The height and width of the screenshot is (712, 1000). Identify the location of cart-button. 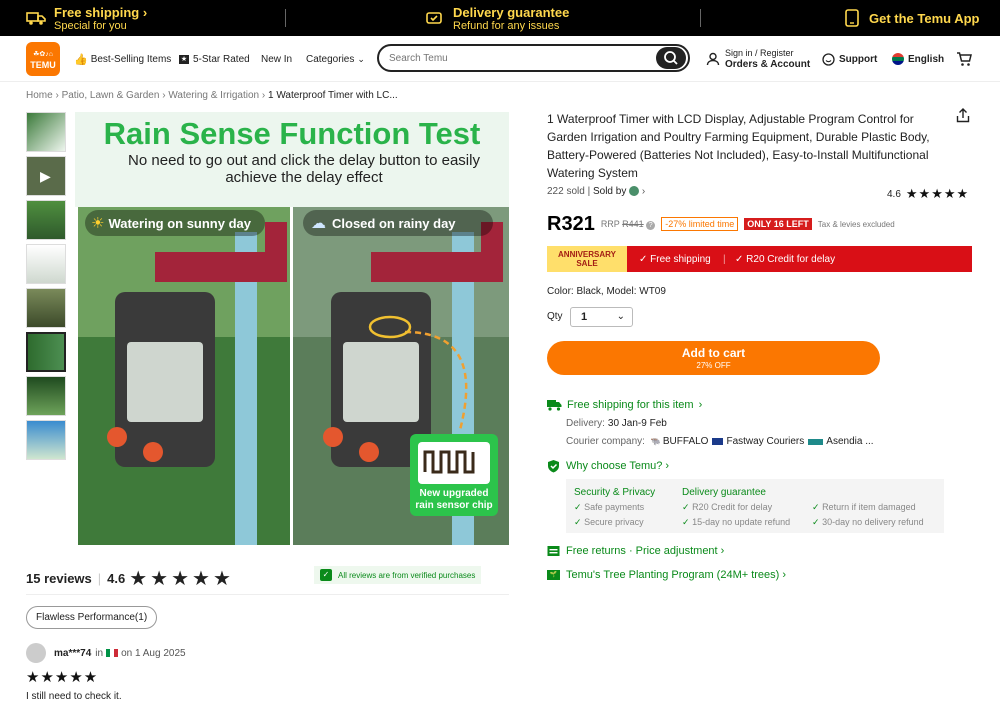
(964, 59).